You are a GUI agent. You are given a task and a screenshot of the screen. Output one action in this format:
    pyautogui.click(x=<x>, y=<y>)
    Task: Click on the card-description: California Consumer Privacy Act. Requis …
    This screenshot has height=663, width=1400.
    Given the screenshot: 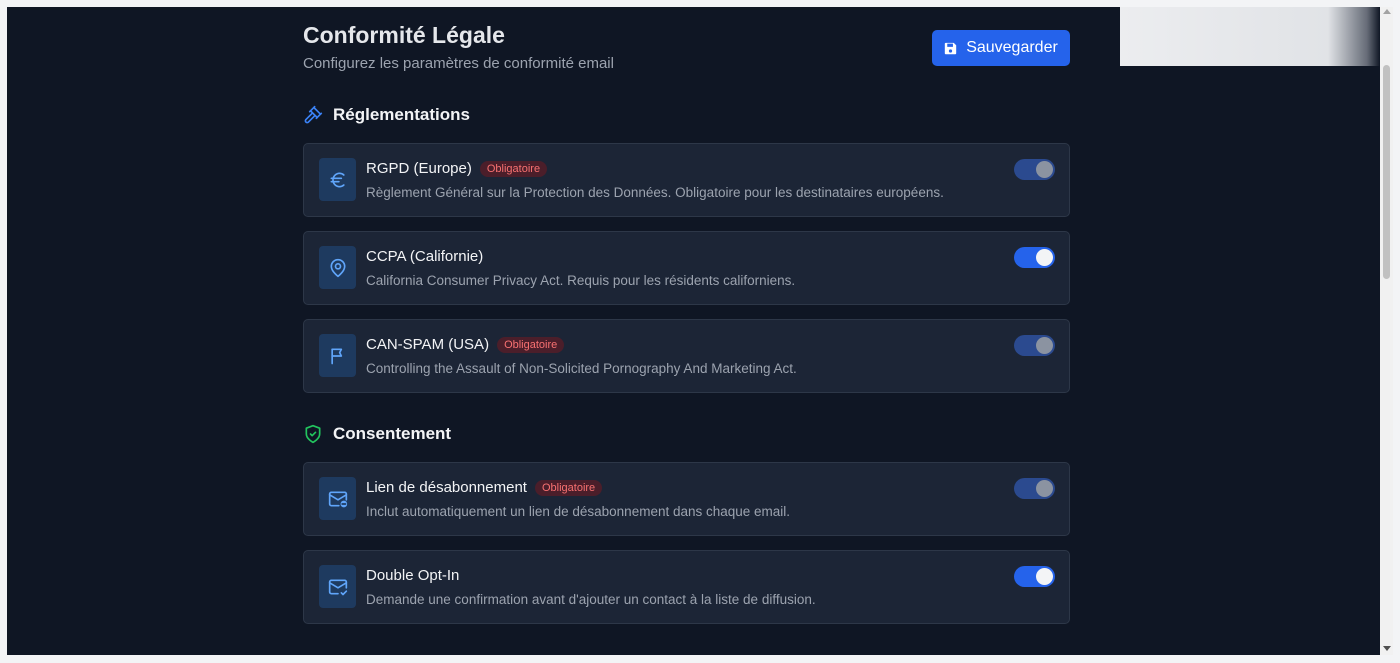 What is the action you would take?
    pyautogui.click(x=581, y=280)
    